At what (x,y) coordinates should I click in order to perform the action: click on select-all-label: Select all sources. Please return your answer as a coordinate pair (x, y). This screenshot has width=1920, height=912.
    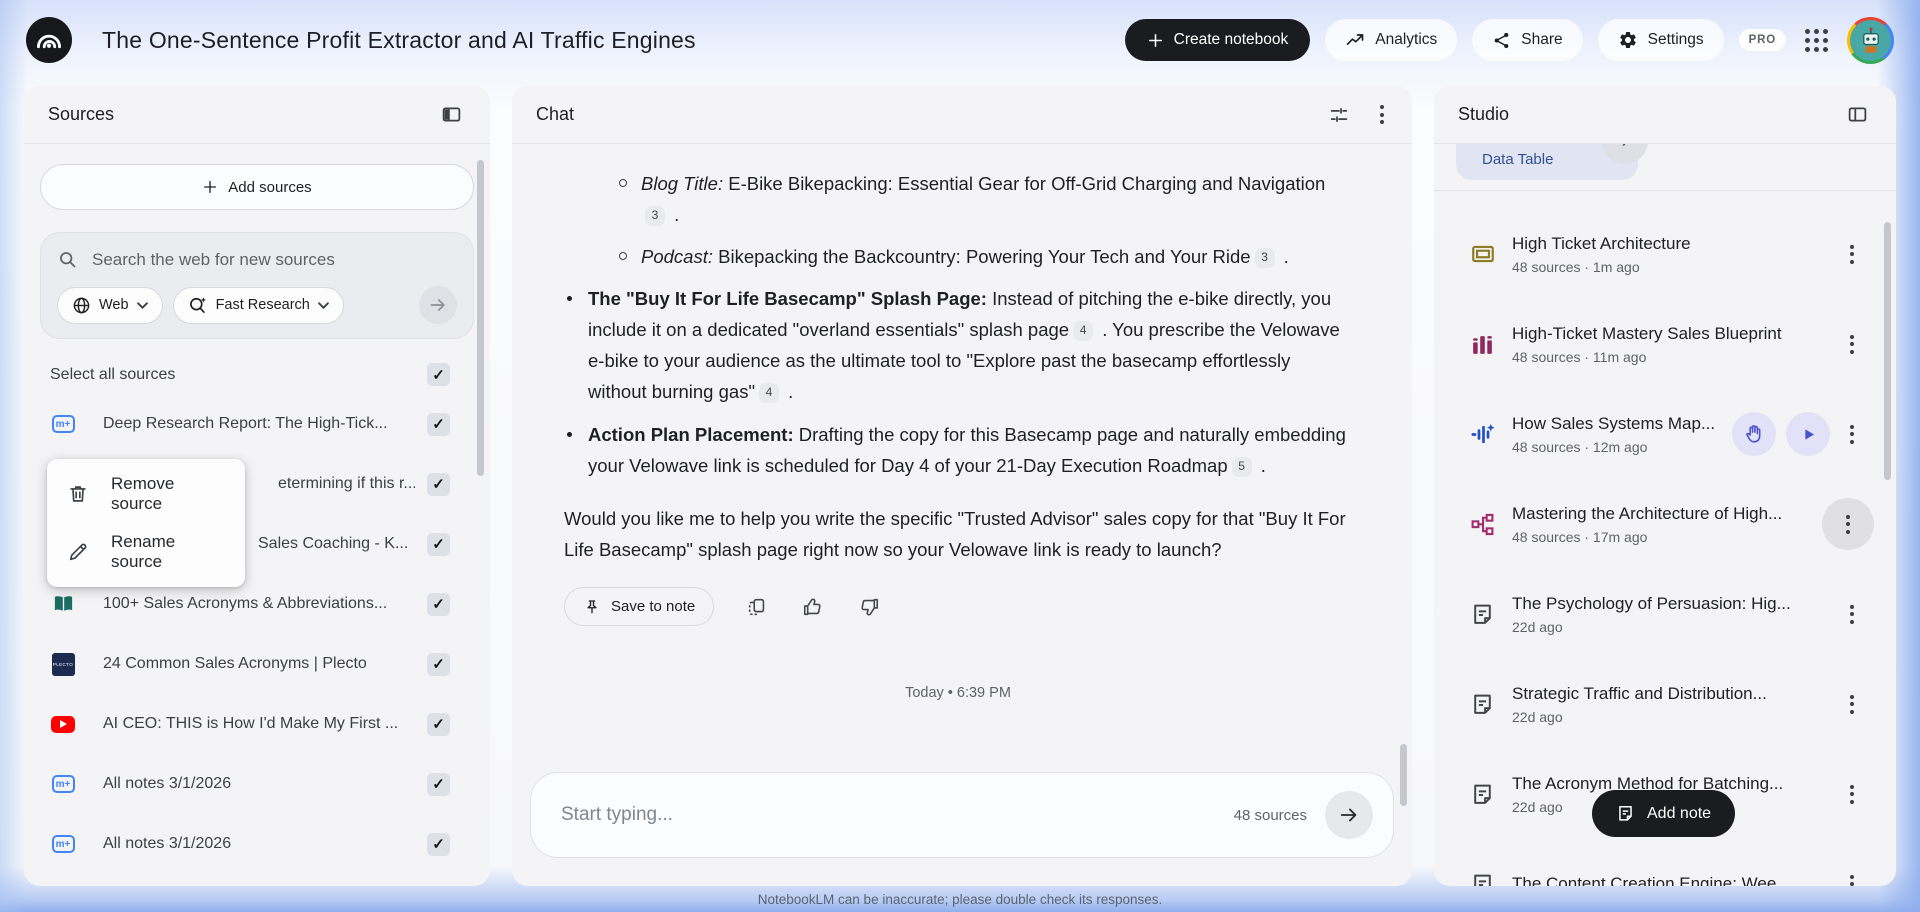
    Looking at the image, I should click on (113, 374).